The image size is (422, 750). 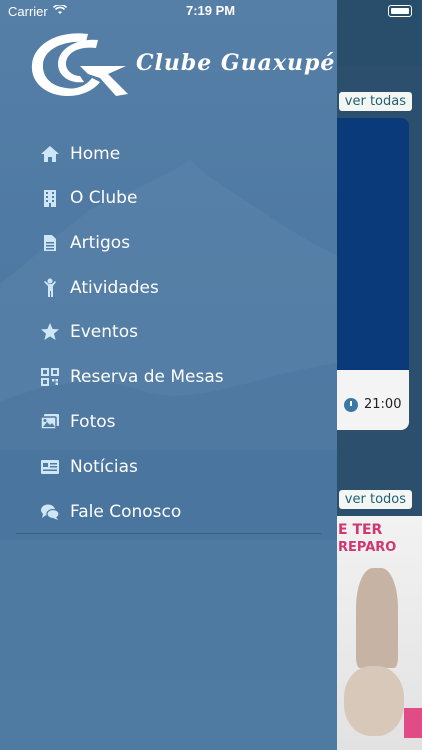 What do you see at coordinates (367, 547) in the screenshot?
I see `promo-text-2: REPARO` at bounding box center [367, 547].